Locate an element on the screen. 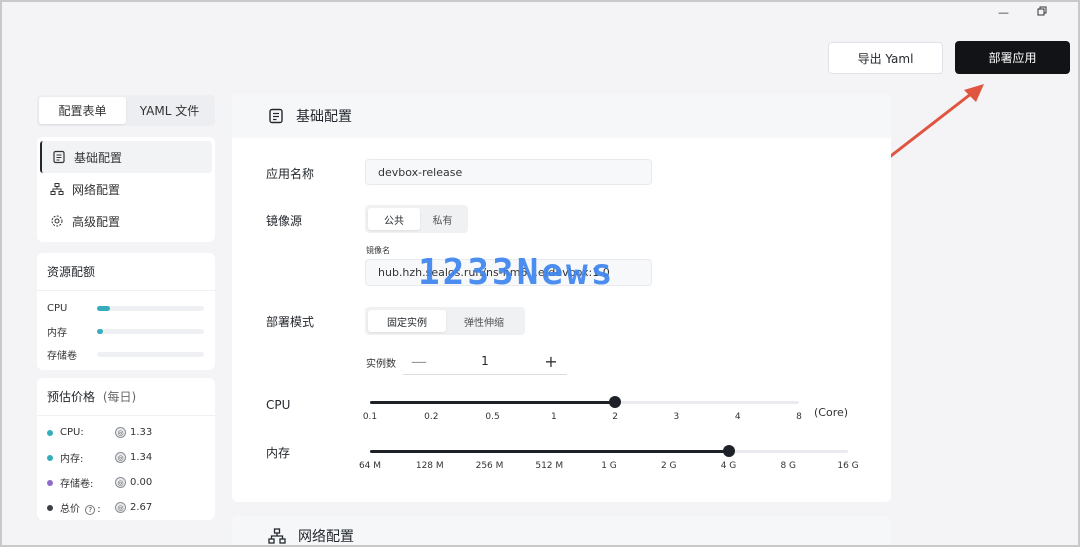 This screenshot has height=547, width=1080. deploy-mode-autoscale: 弹性伸缩 is located at coordinates (484, 321).